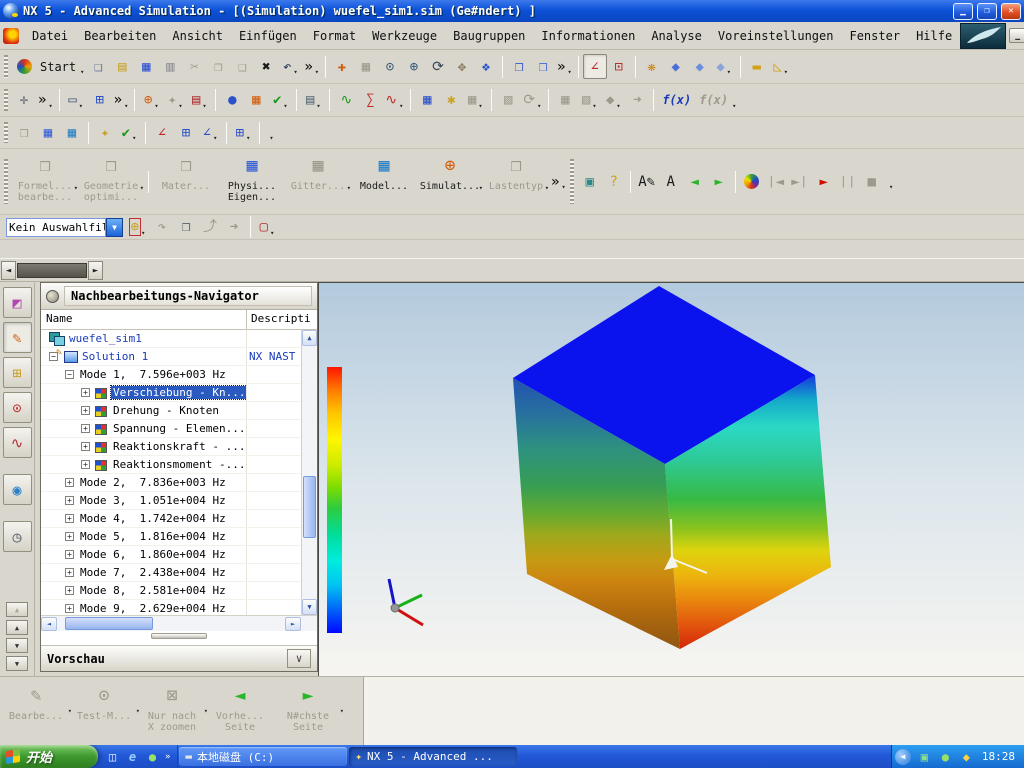 Image resolution: width=1024 pixels, height=768 pixels. I want to click on menu-hilfe: Hilfe, so click(934, 36).